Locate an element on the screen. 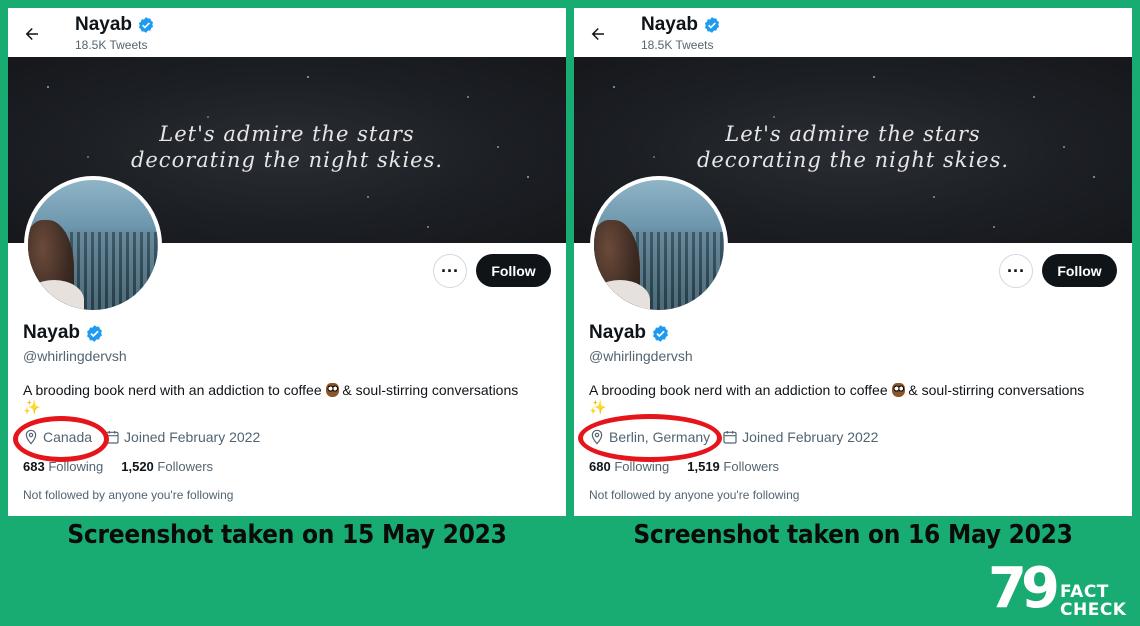 The image size is (1140, 626). followers-link: 1,520 Followers is located at coordinates (167, 466).